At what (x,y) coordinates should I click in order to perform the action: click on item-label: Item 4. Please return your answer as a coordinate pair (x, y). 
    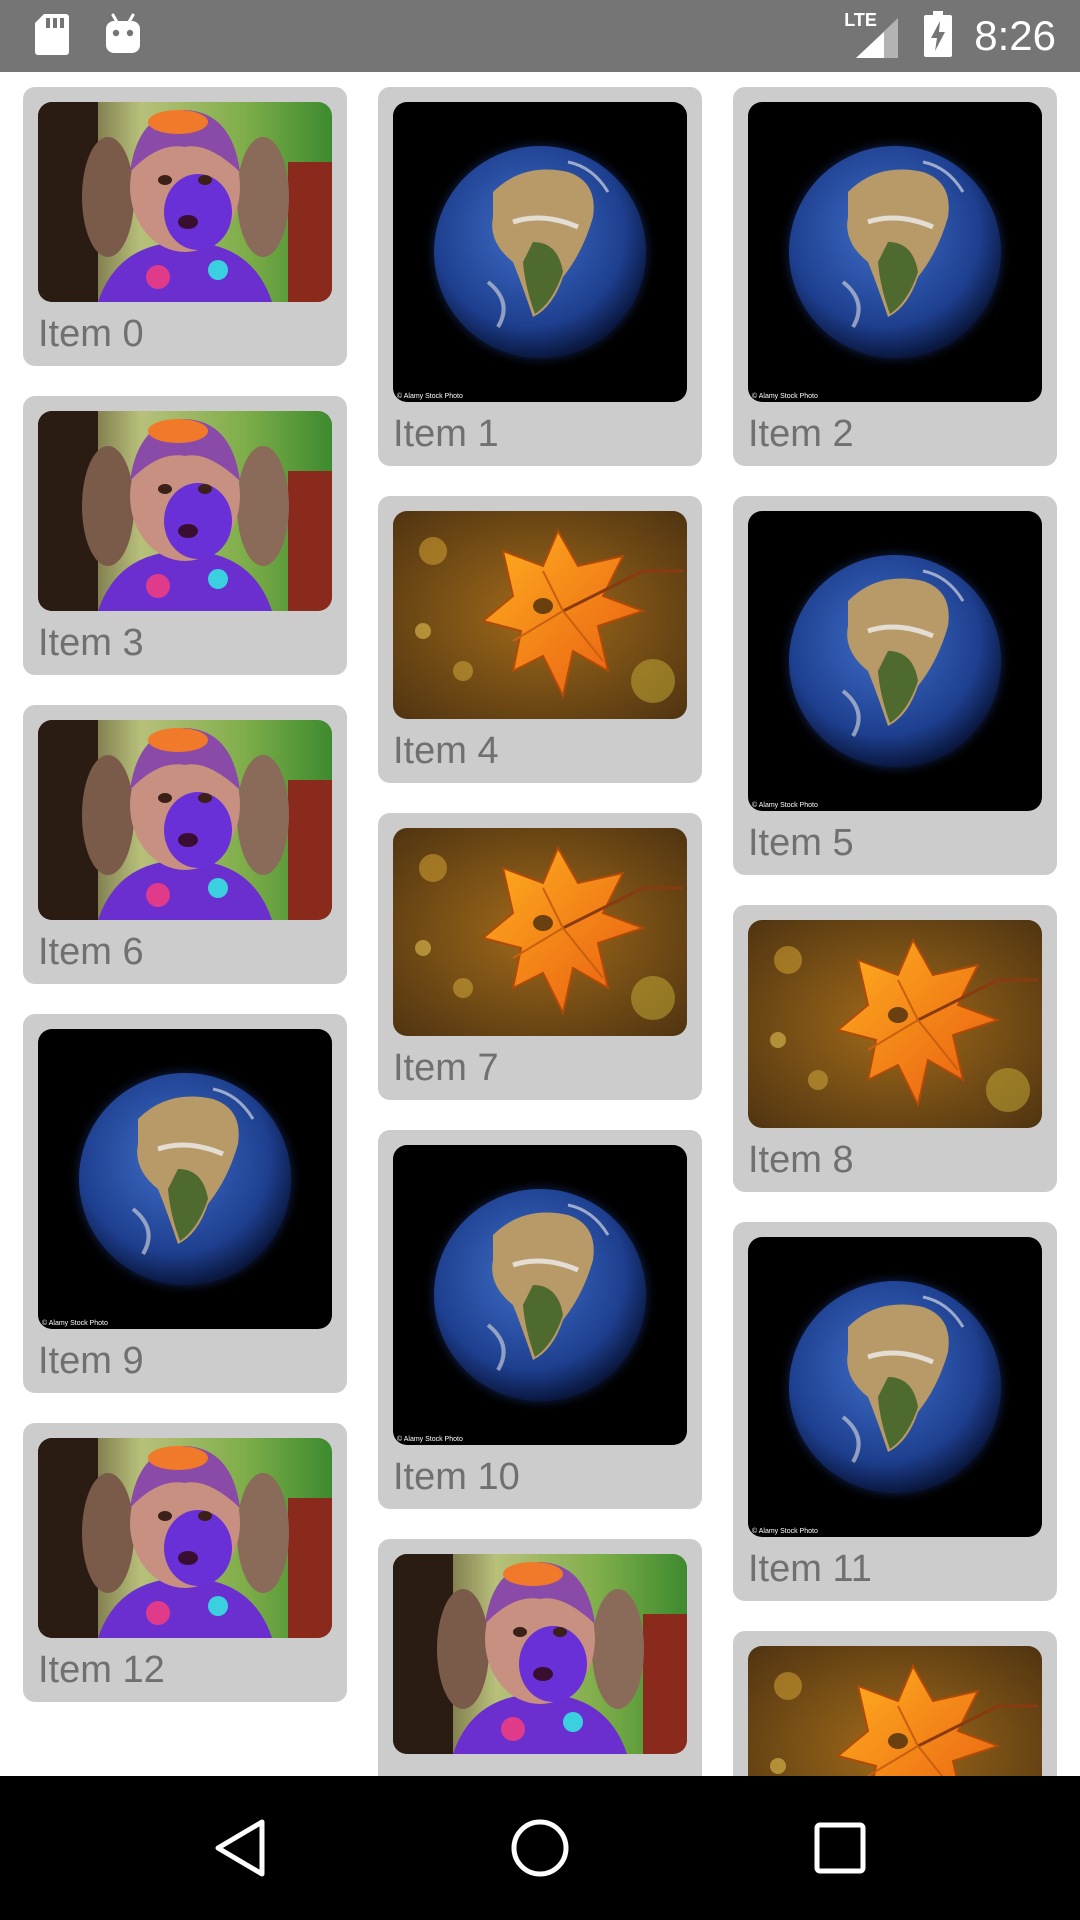
    Looking at the image, I should click on (446, 751).